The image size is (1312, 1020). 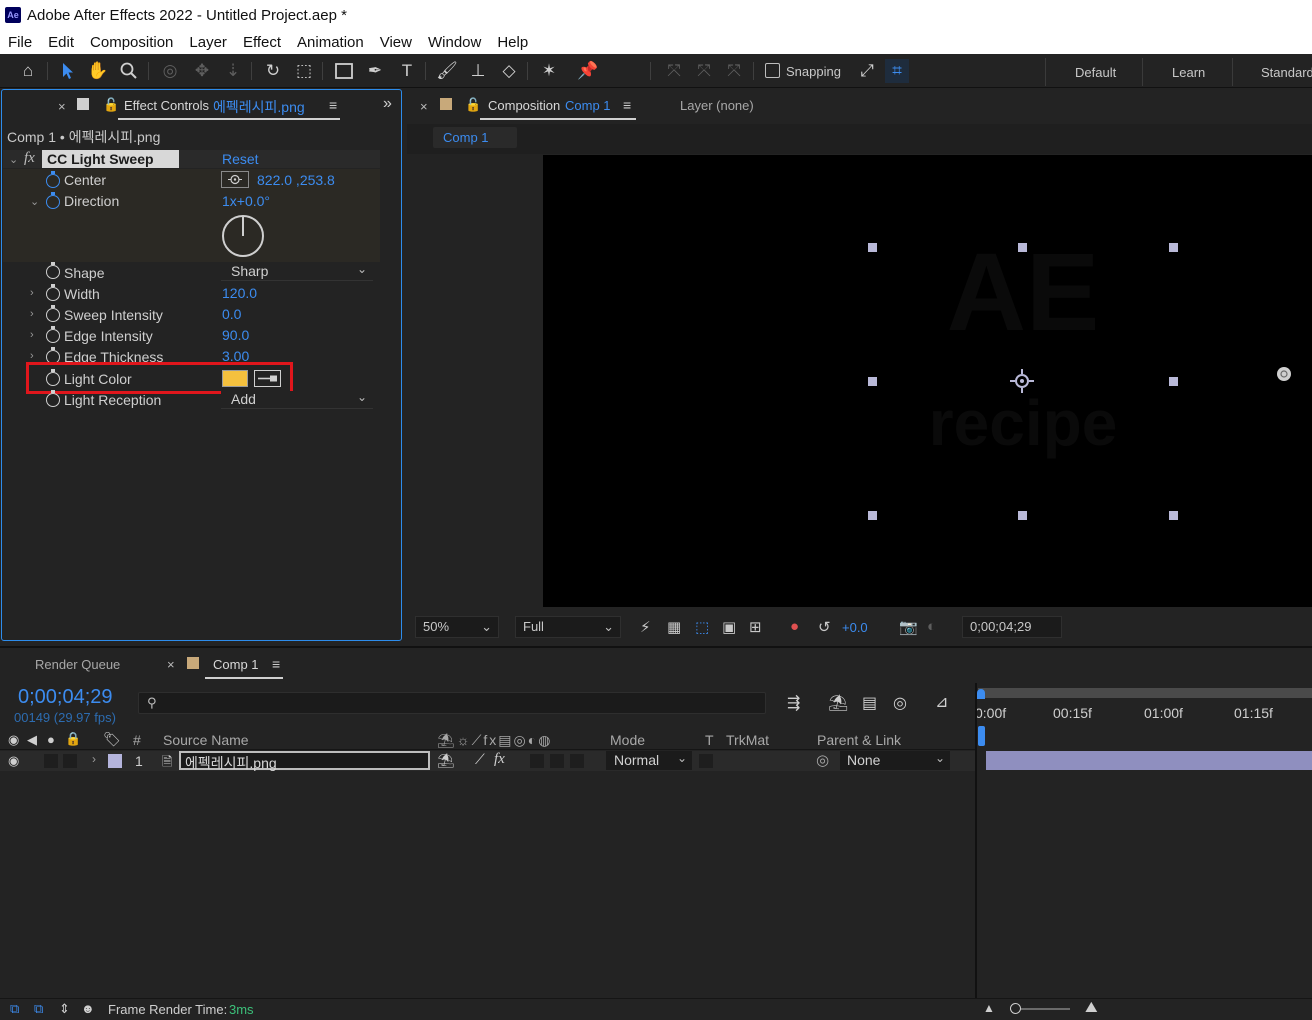 What do you see at coordinates (895, 760) in the screenshot?
I see `parent-dropdown: None ⌄` at bounding box center [895, 760].